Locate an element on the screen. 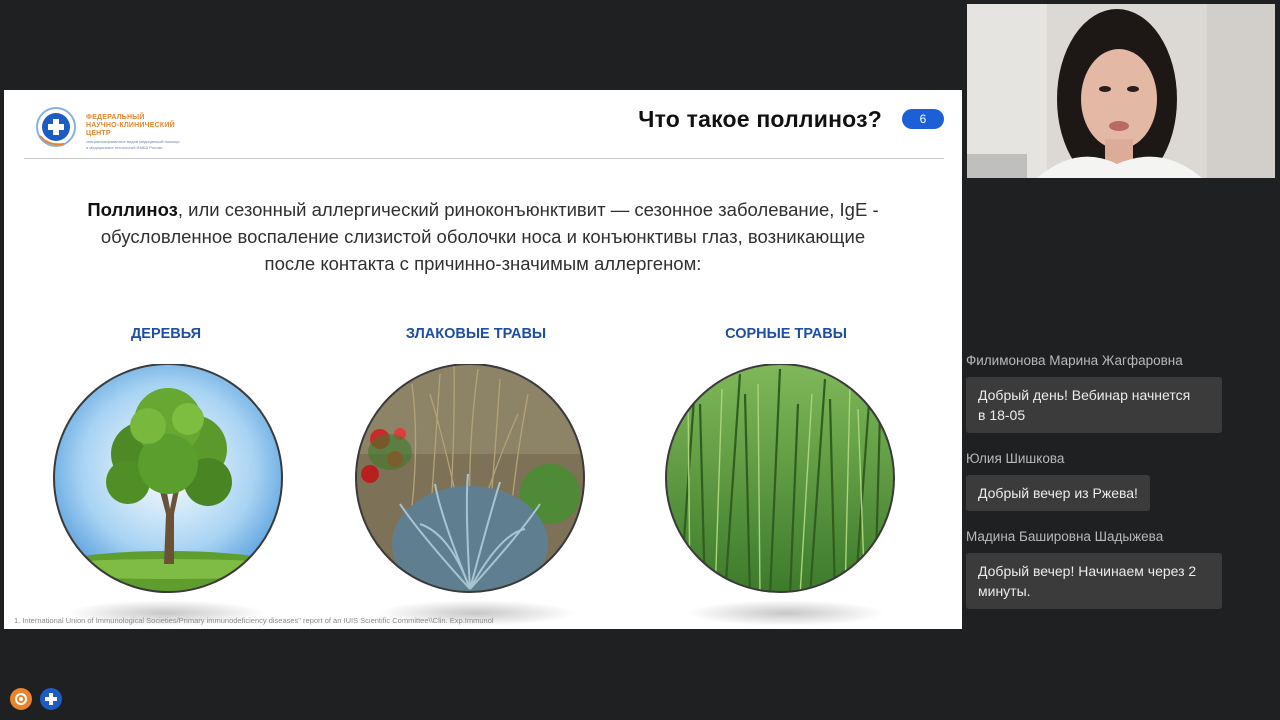 Image resolution: width=1280 pixels, height=720 pixels. weed-grass-image is located at coordinates (780, 480).